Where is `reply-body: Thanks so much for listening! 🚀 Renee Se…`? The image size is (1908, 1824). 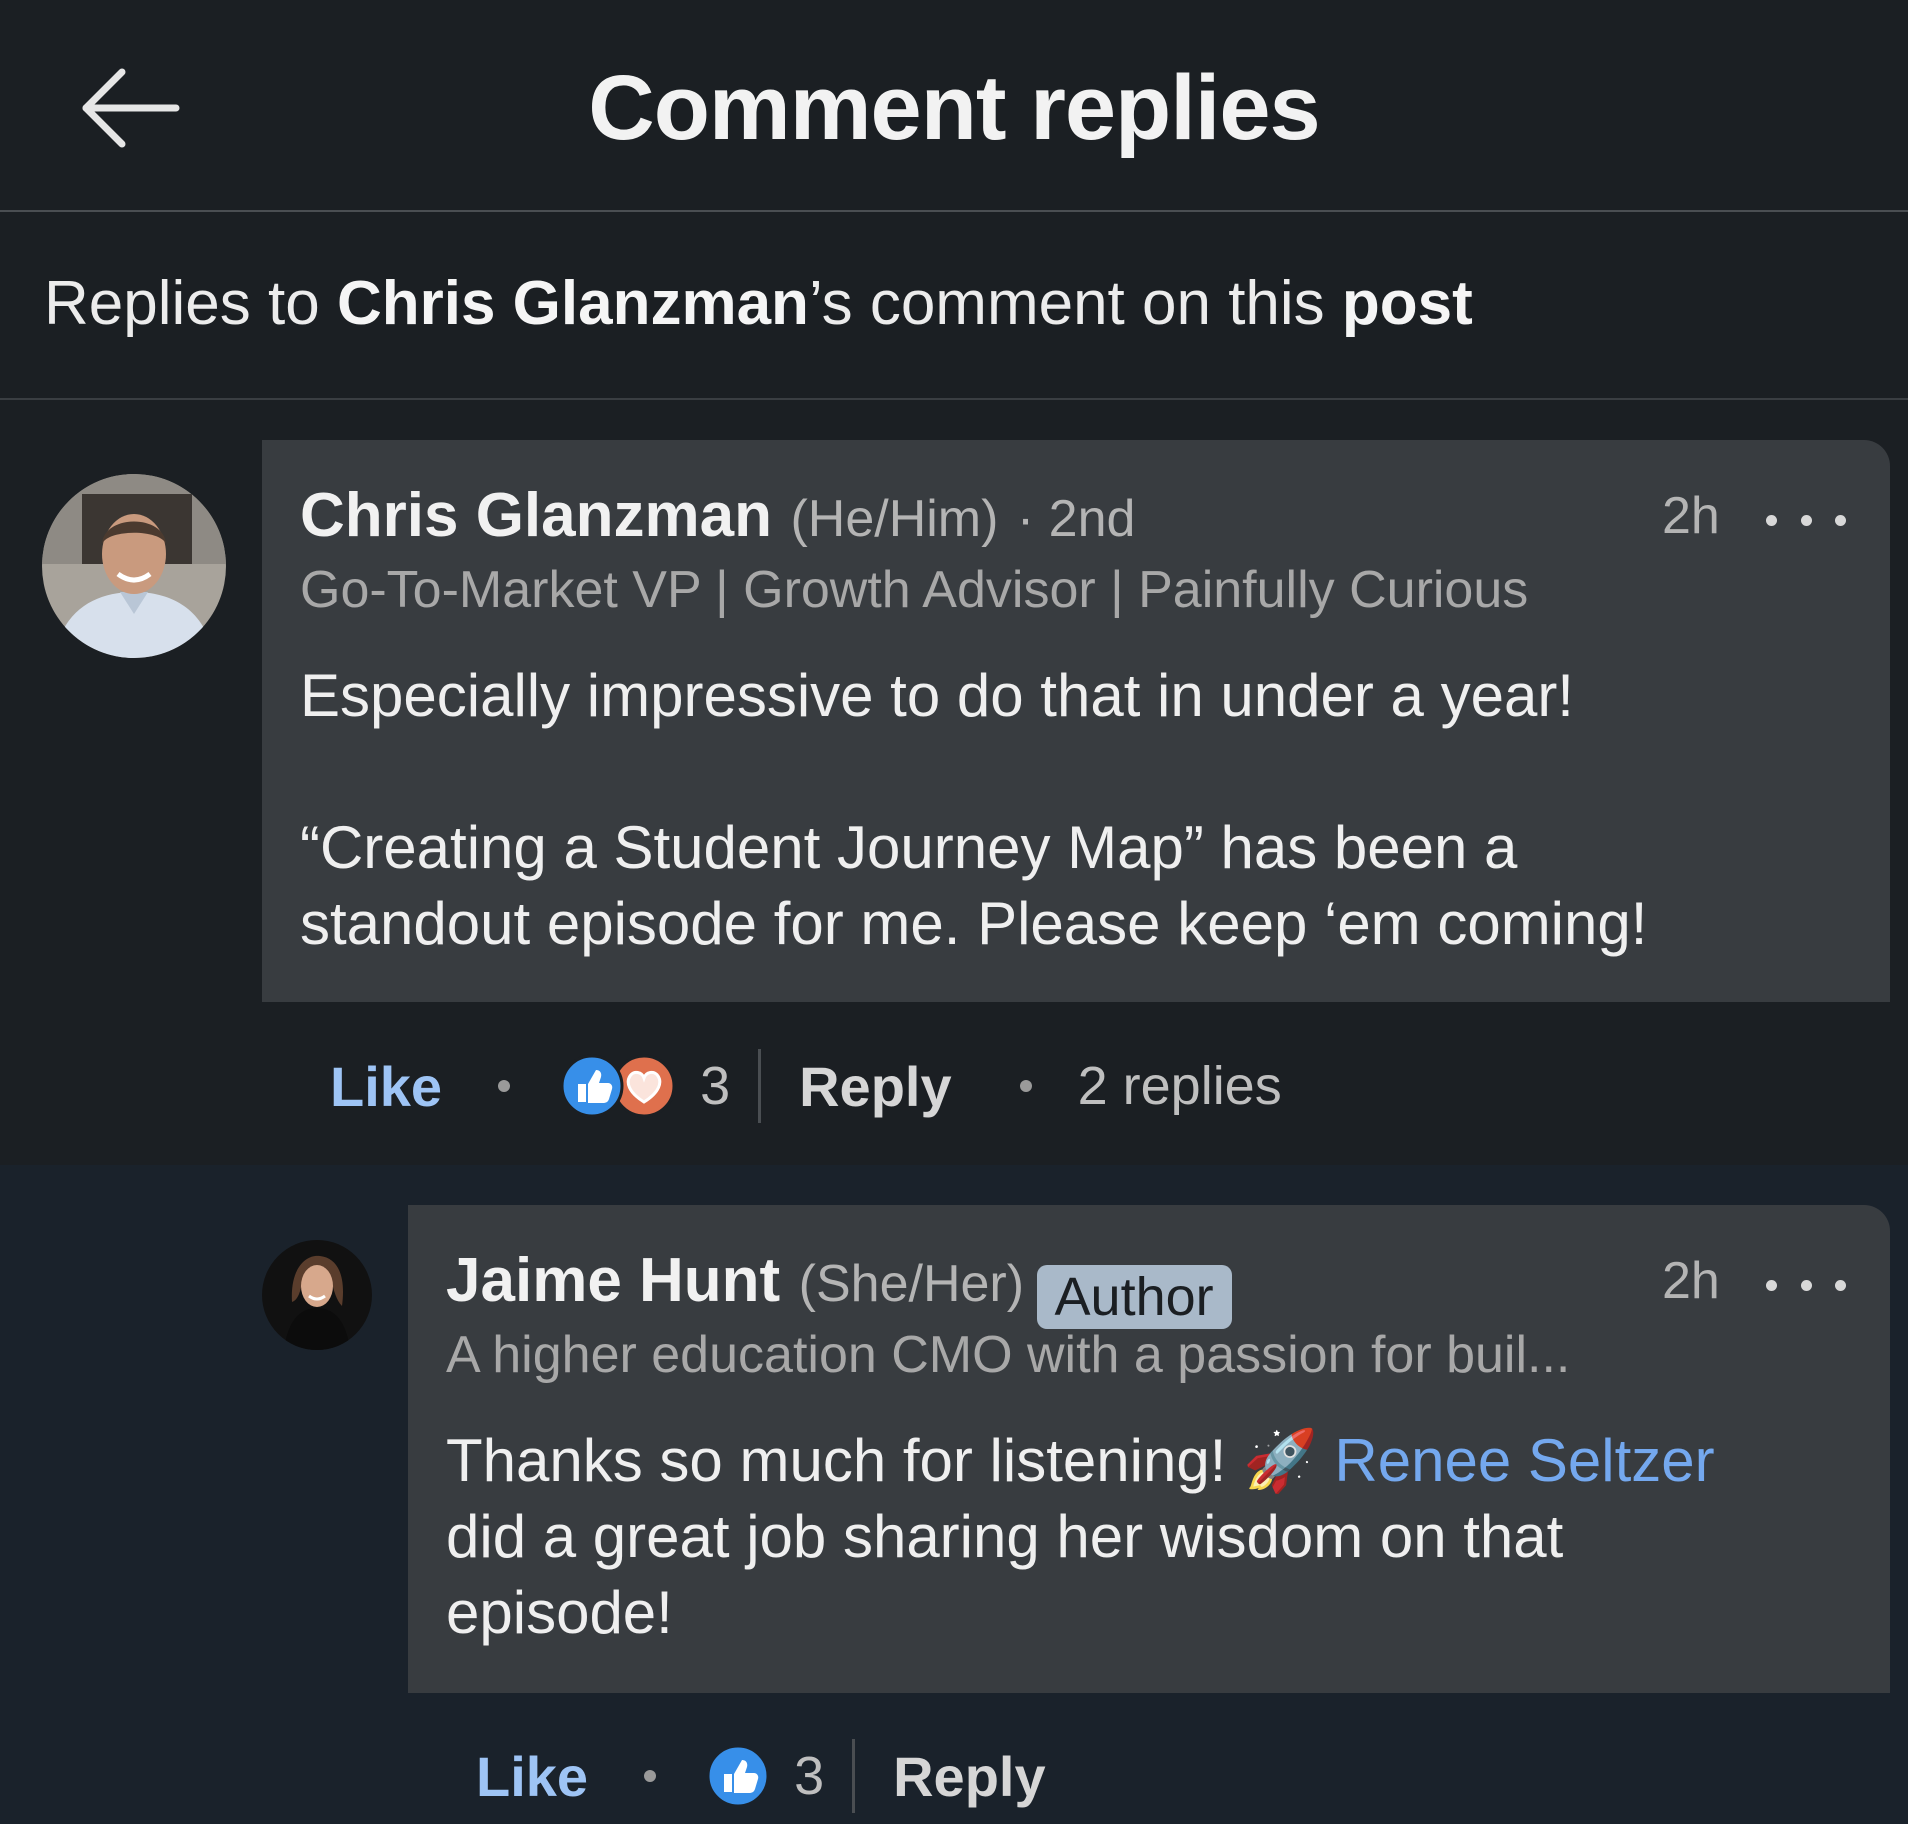 reply-body: Thanks so much for listening! 🚀 Renee Se… is located at coordinates (1161, 1537).